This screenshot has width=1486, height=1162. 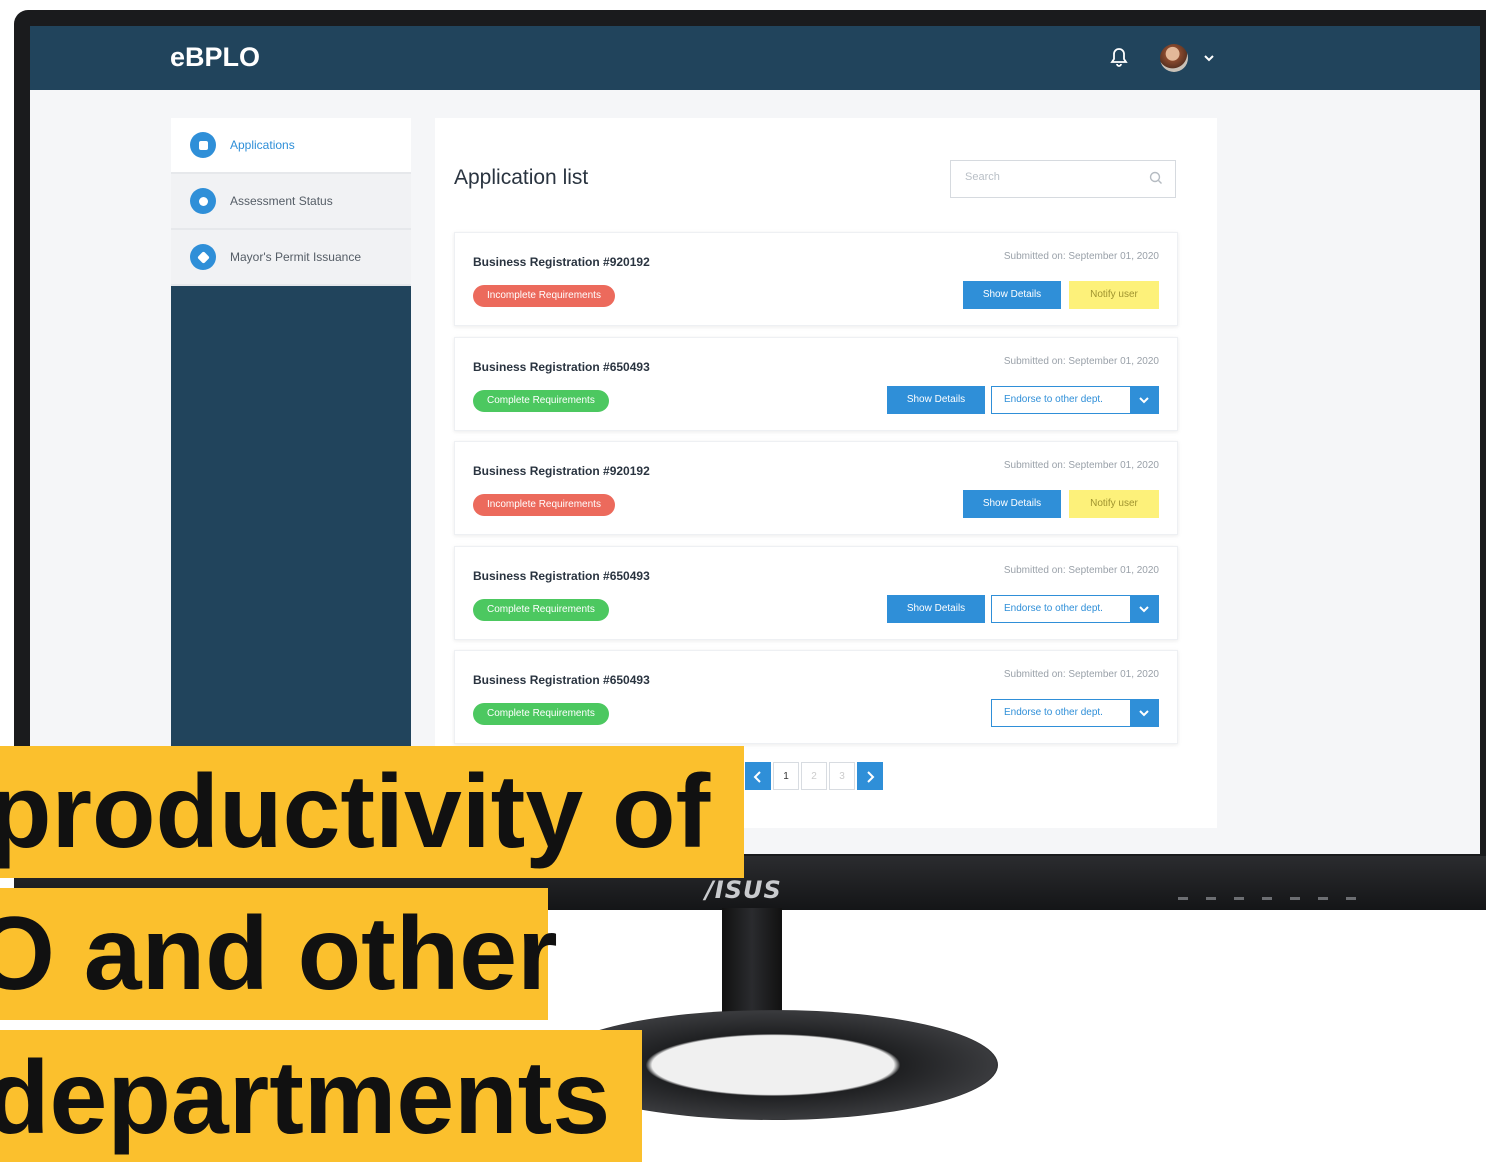 I want to click on caption-line-1: productivity of, so click(x=372, y=812).